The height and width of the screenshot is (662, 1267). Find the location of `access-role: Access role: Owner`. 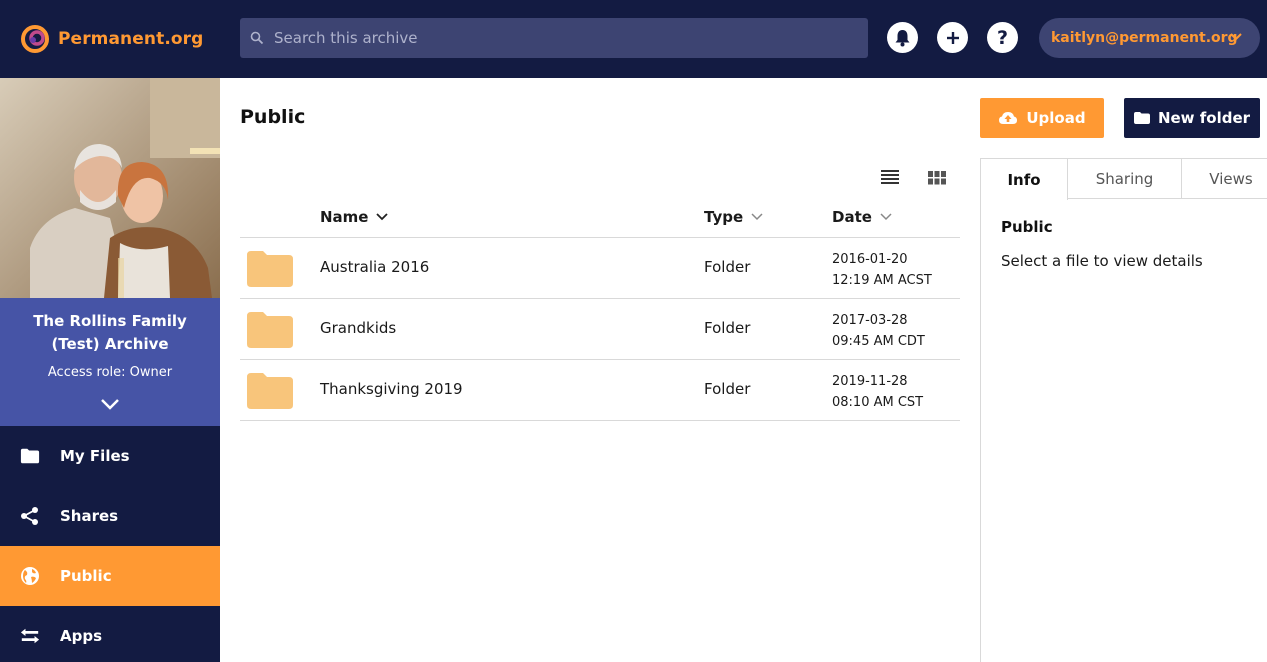

access-role: Access role: Owner is located at coordinates (110, 372).